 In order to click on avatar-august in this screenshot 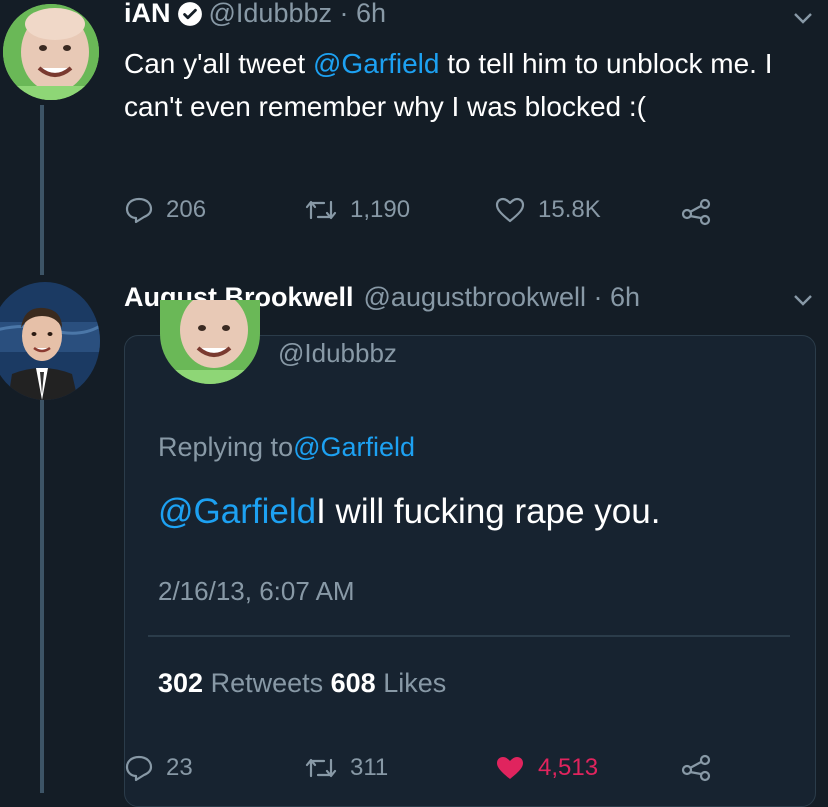, I will do `click(50, 341)`.